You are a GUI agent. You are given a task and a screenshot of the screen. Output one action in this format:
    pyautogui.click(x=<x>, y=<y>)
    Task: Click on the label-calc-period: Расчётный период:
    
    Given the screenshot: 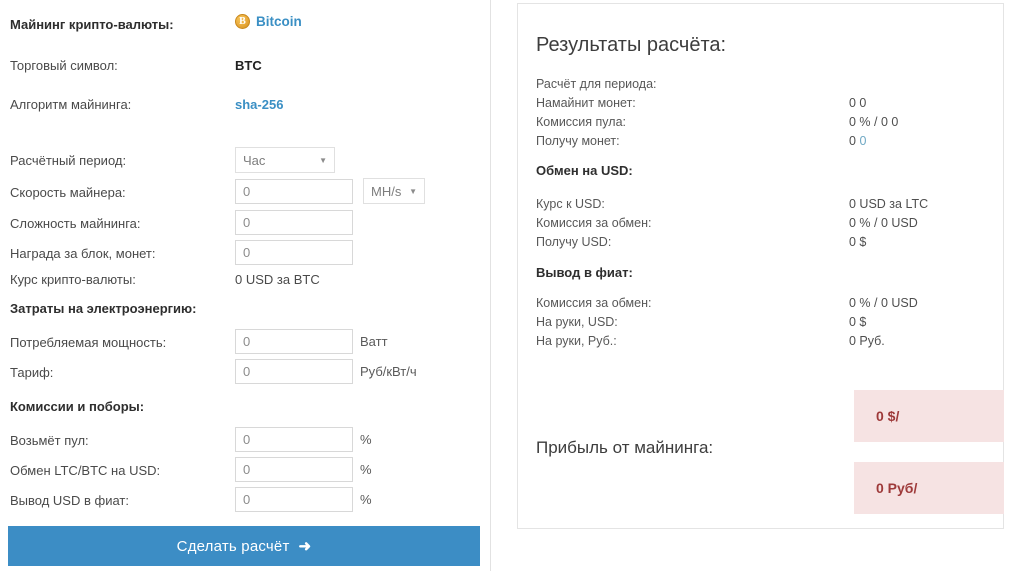 What is the action you would take?
    pyautogui.click(x=68, y=160)
    